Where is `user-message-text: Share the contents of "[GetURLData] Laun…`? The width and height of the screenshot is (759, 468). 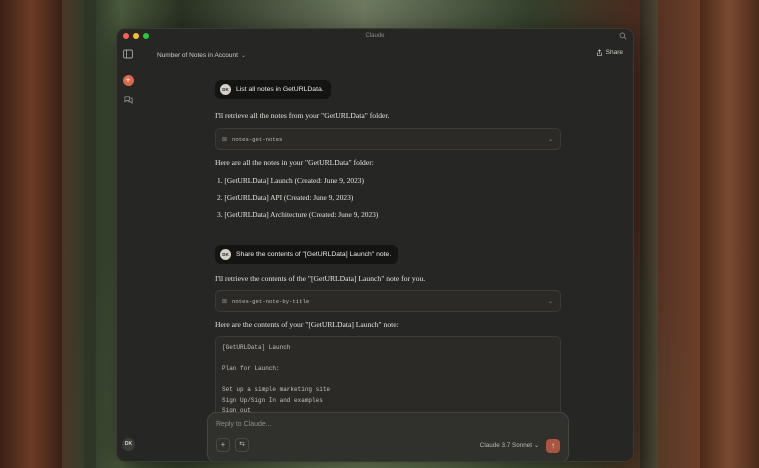
user-message-text: Share the contents of "[GetURLData] Laun… is located at coordinates (314, 254).